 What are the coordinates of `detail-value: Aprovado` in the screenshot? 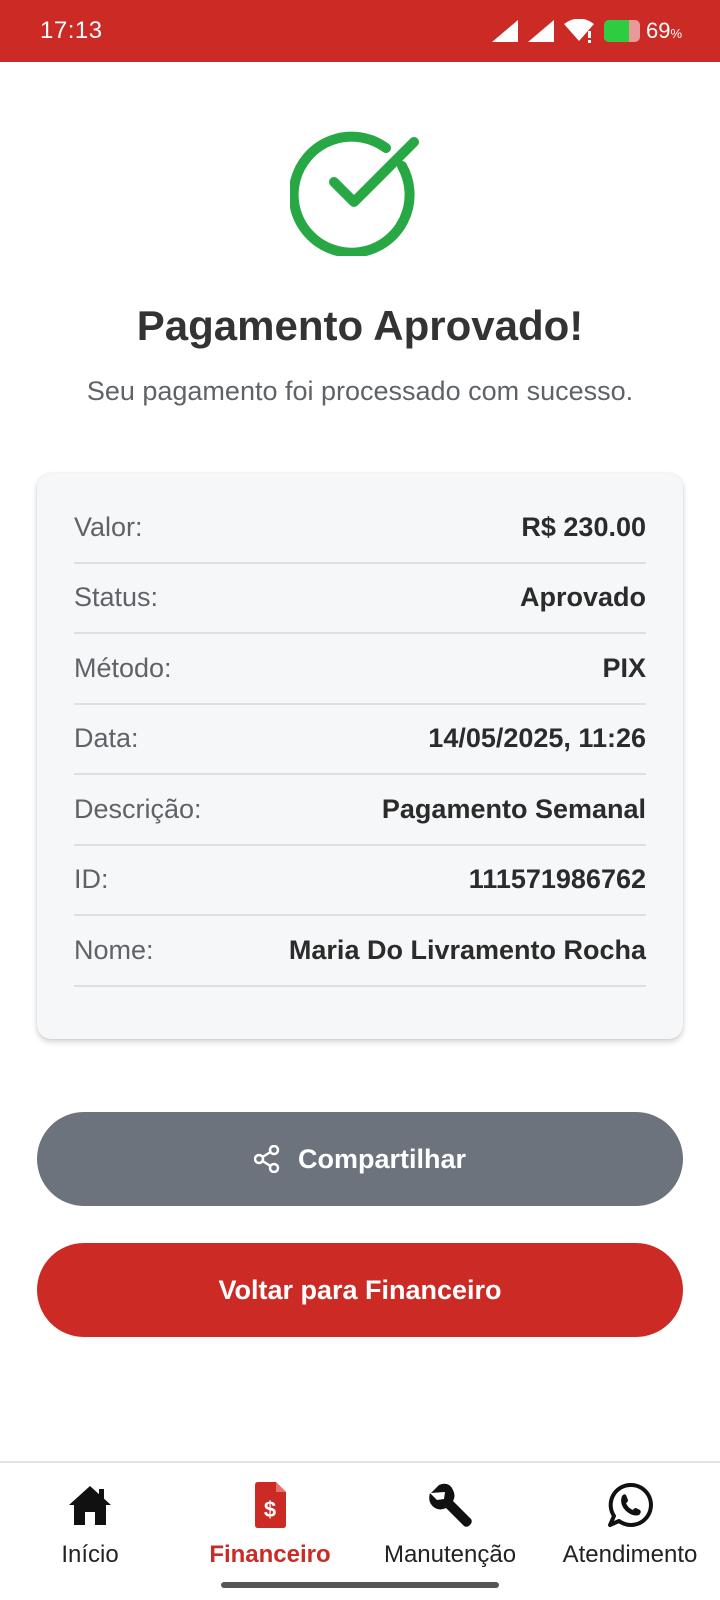 It's located at (582, 597).